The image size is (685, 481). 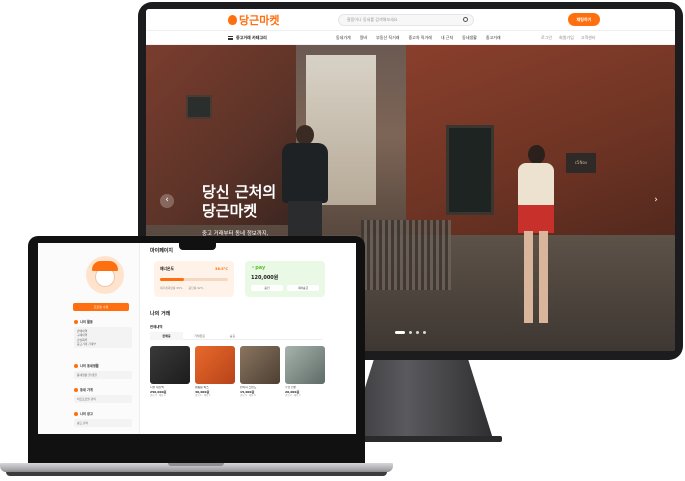 I want to click on product-meta: 관심 2 · 채팅 1, so click(x=293, y=395).